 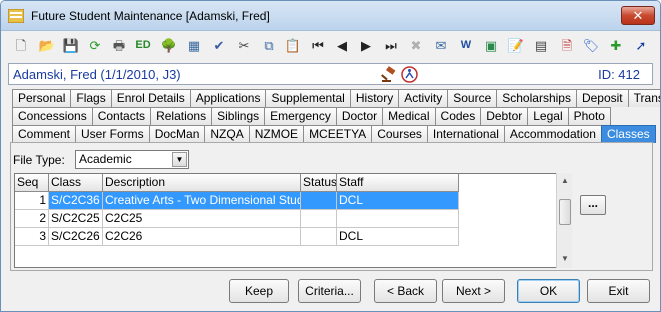 What do you see at coordinates (472, 98) in the screenshot?
I see `tab-source: Source` at bounding box center [472, 98].